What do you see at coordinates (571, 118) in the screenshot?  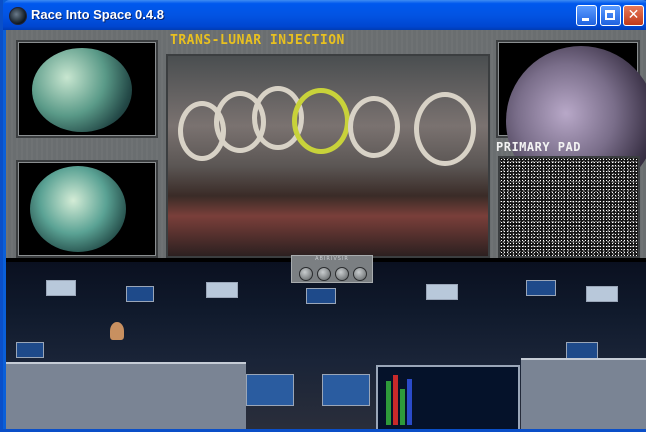 I see `moon-monitor` at bounding box center [571, 118].